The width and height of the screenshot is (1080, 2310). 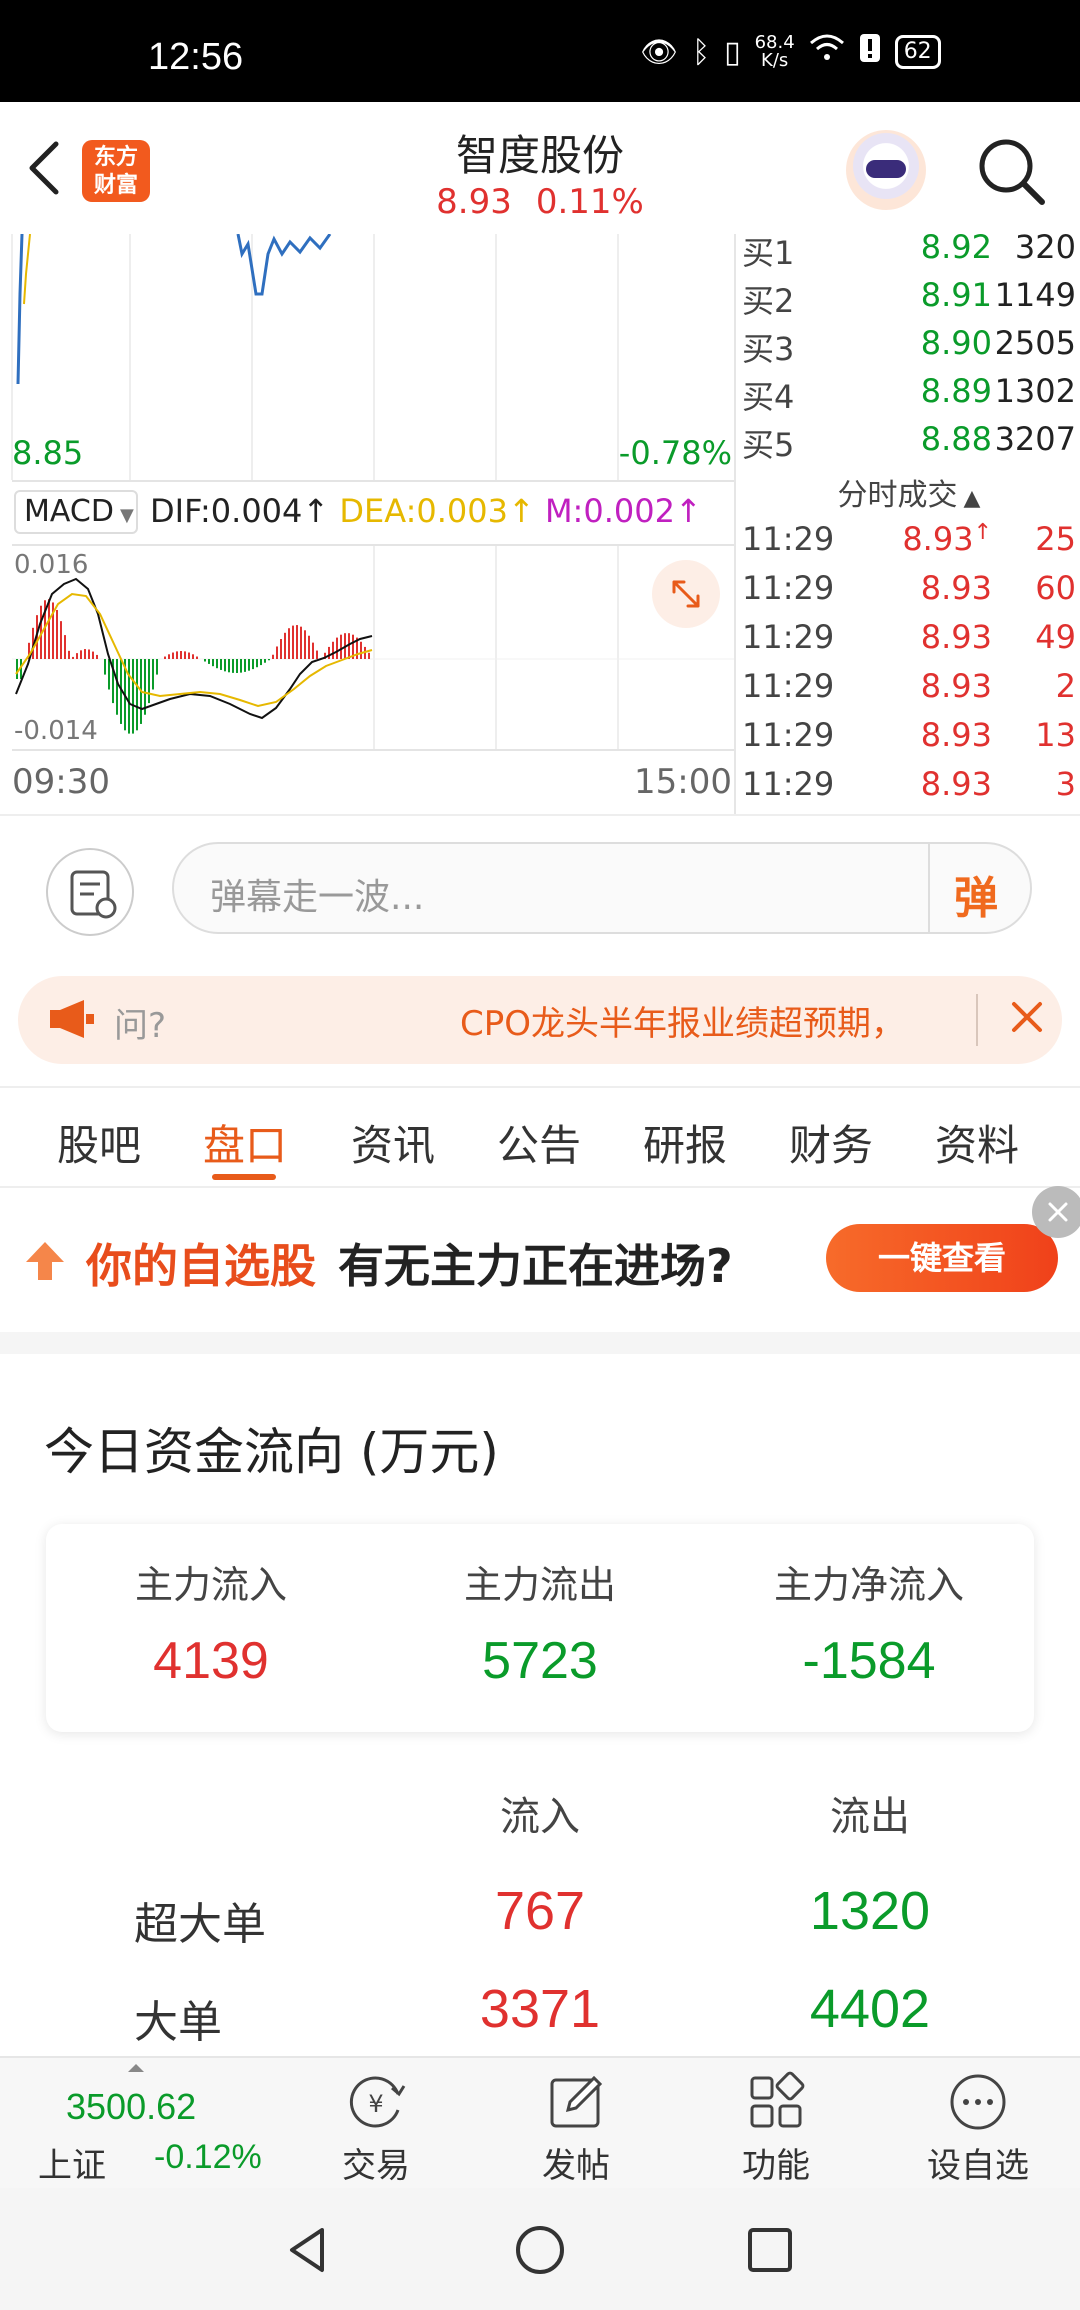 I want to click on promo-banner: 你的自选股 有无主力正在进场? 一键查看, so click(x=540, y=1259).